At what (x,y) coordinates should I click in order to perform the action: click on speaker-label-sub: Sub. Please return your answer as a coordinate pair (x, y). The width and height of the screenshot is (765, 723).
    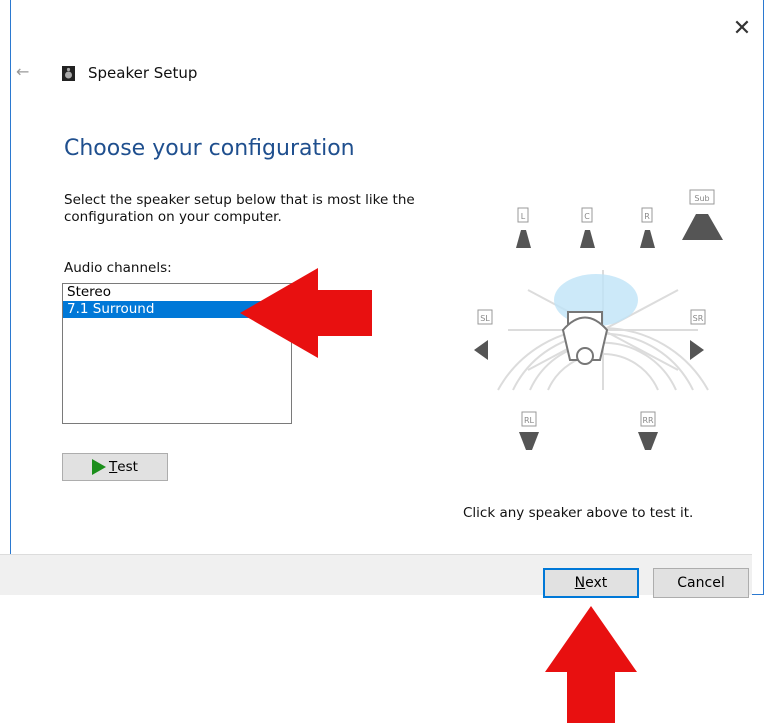
    Looking at the image, I should click on (701, 198).